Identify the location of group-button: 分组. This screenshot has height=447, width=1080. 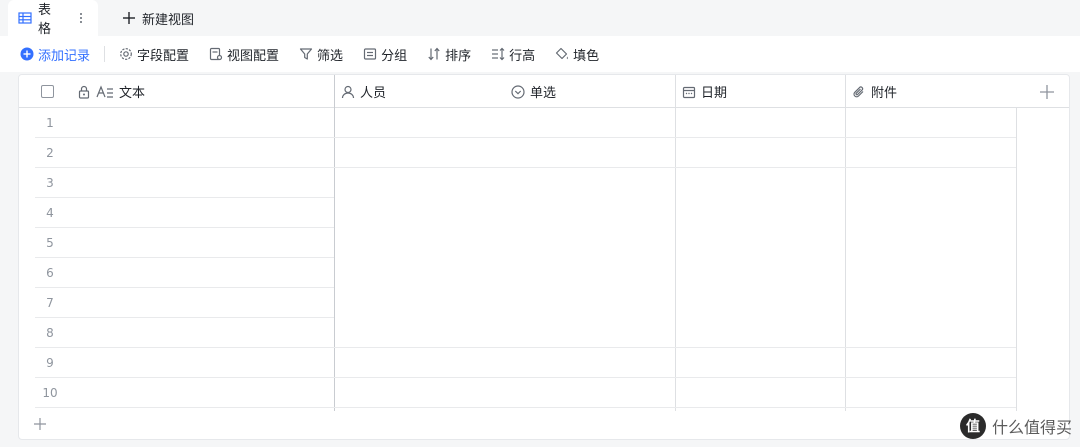
(385, 54).